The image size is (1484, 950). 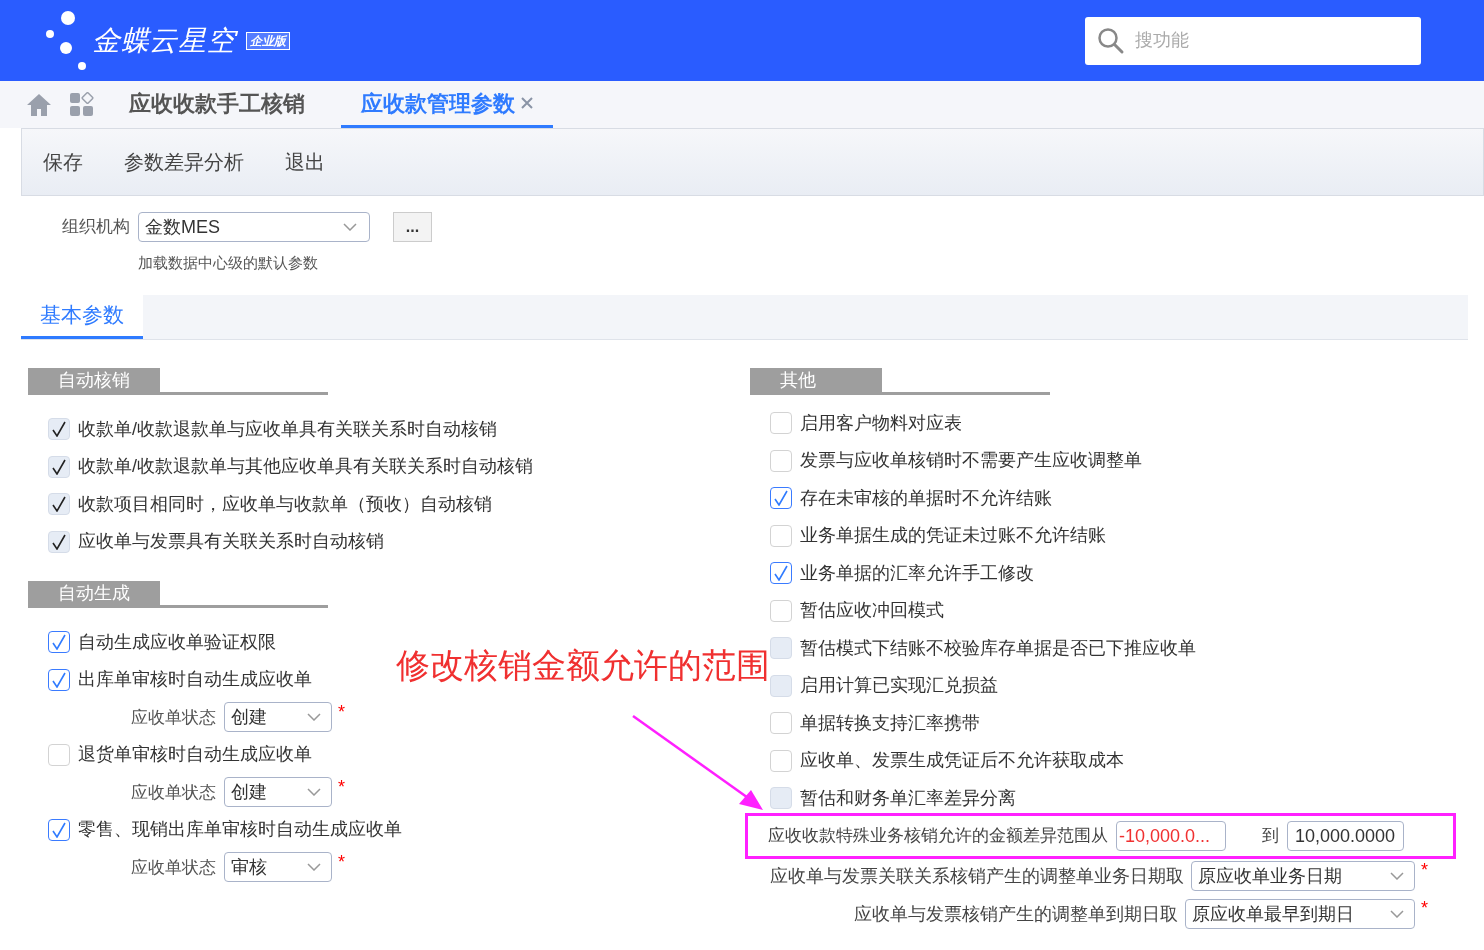 I want to click on checkbox-label: 启用客户物料对应表, so click(x=881, y=423).